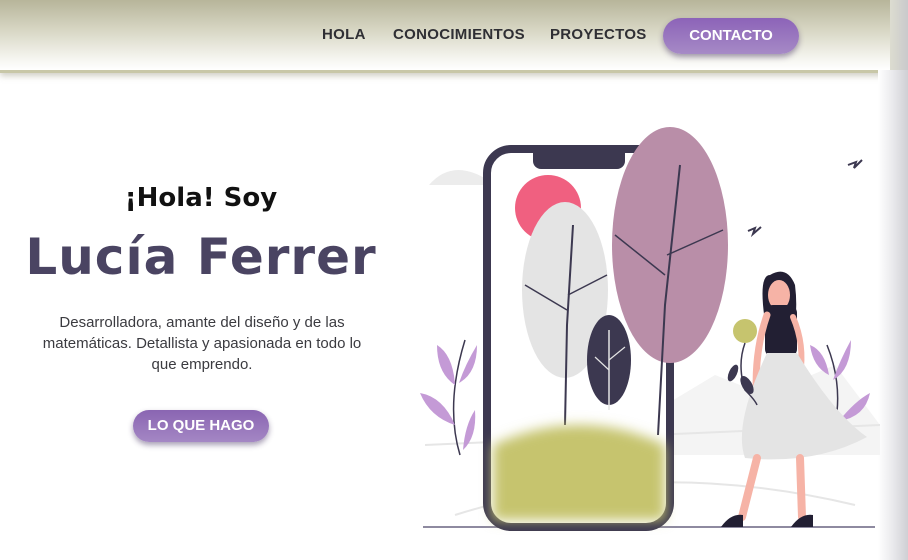 The width and height of the screenshot is (908, 560). Describe the element at coordinates (201, 198) in the screenshot. I see `hero-greeting: ¡Hola! Soy` at that location.